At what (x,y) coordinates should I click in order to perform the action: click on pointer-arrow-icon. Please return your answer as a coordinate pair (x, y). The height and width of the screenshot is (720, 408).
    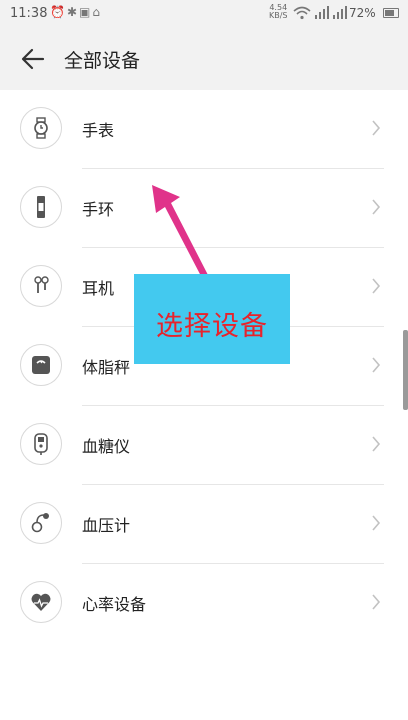
    Looking at the image, I should click on (180, 229).